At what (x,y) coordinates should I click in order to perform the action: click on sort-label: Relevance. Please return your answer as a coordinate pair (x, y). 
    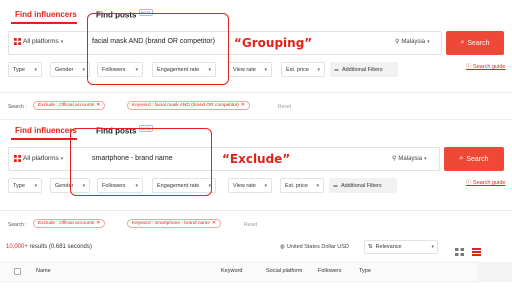
    Looking at the image, I should click on (388, 247).